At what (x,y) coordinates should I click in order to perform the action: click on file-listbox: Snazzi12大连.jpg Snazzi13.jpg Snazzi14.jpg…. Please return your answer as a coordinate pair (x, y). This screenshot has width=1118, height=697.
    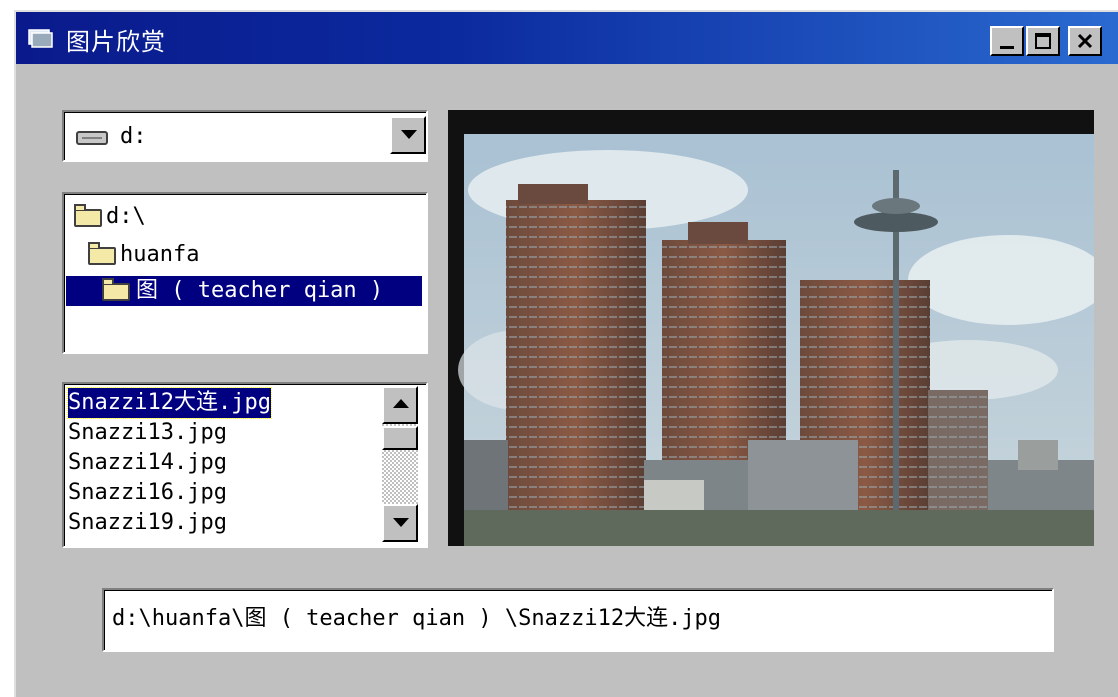
    Looking at the image, I should click on (245, 465).